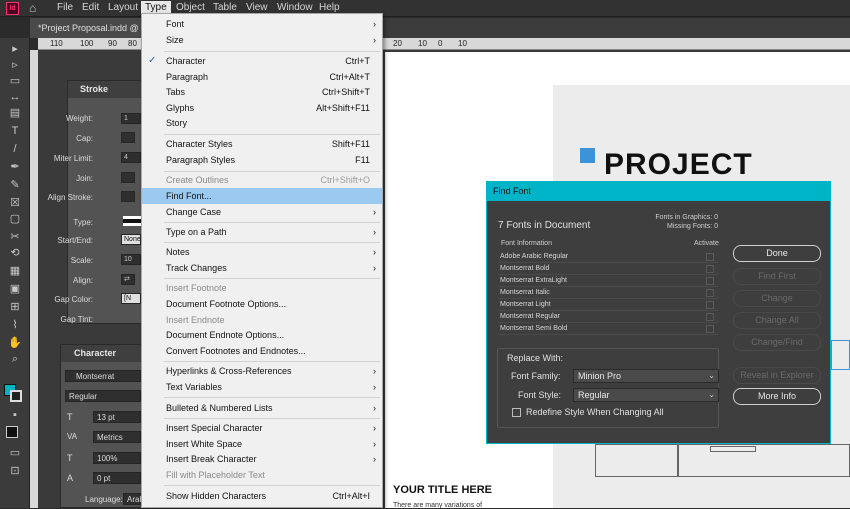 The width and height of the screenshot is (850, 509). What do you see at coordinates (295, 7) in the screenshot?
I see `menu-window: Window` at bounding box center [295, 7].